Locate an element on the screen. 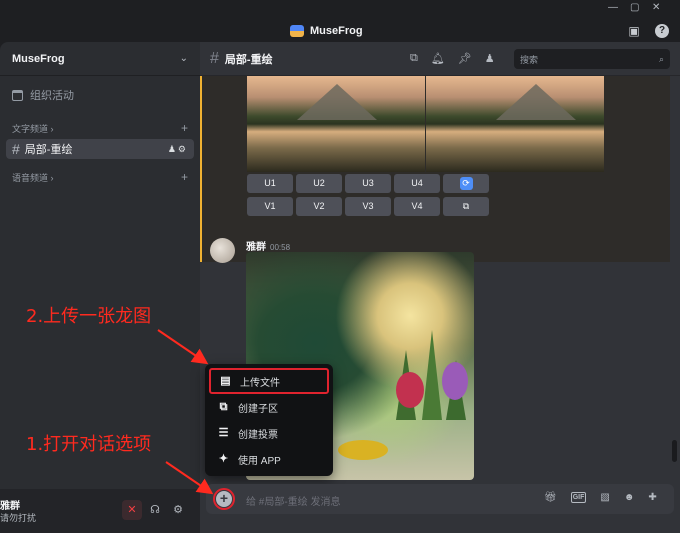 Image resolution: width=680 pixels, height=533 pixels. search-icon: ⌕ is located at coordinates (661, 58).